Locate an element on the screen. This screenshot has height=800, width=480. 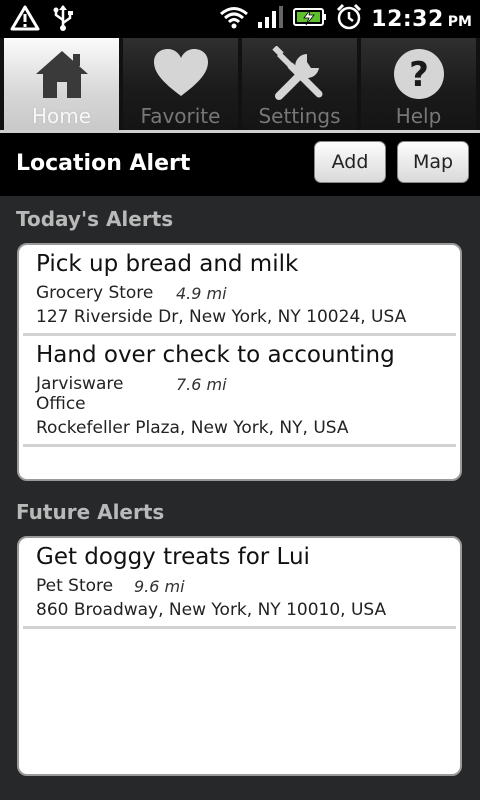
tab-home: Home is located at coordinates (61, 84).